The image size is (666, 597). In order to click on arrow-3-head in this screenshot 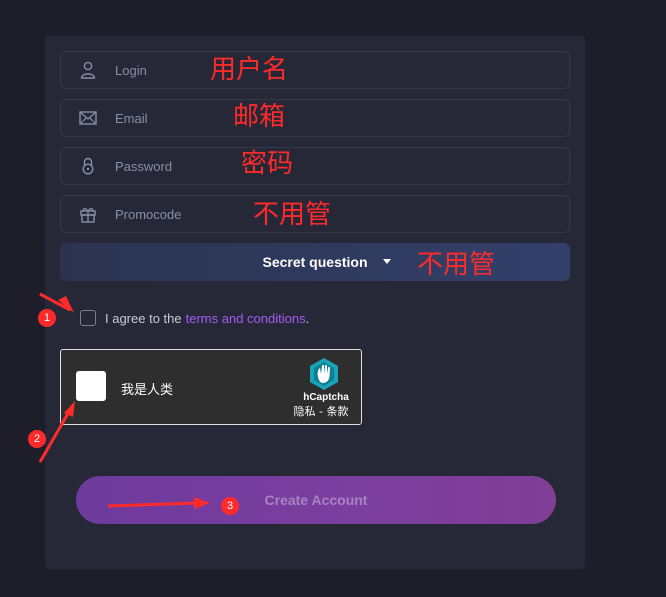, I will do `click(202, 503)`.